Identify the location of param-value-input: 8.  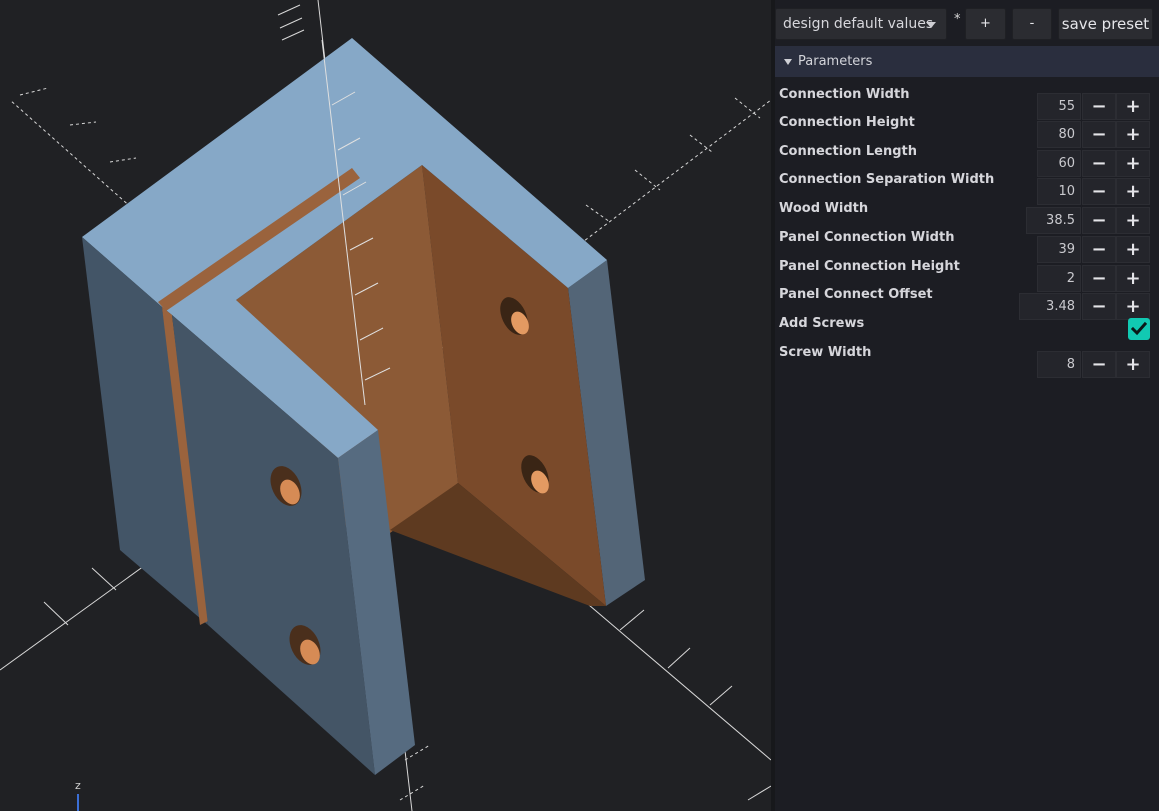
(1059, 364).